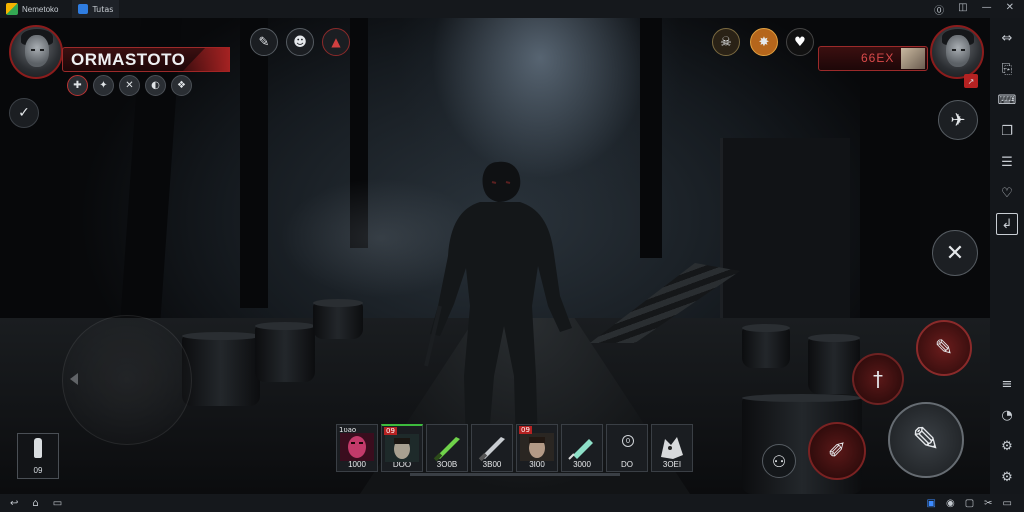  I want to click on hotbar-underline, so click(515, 474).